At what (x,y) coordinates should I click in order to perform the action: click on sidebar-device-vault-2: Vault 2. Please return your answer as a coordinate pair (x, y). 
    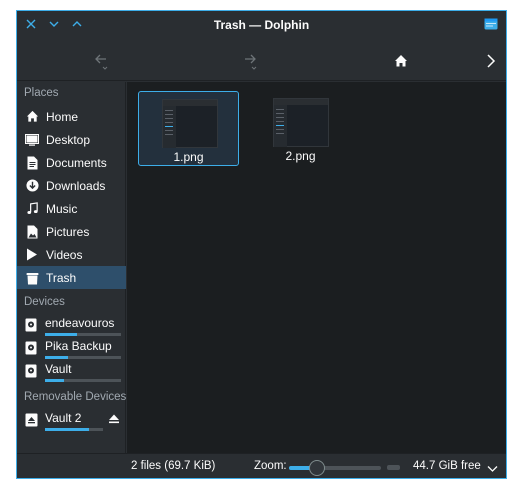
    Looking at the image, I should click on (71, 420).